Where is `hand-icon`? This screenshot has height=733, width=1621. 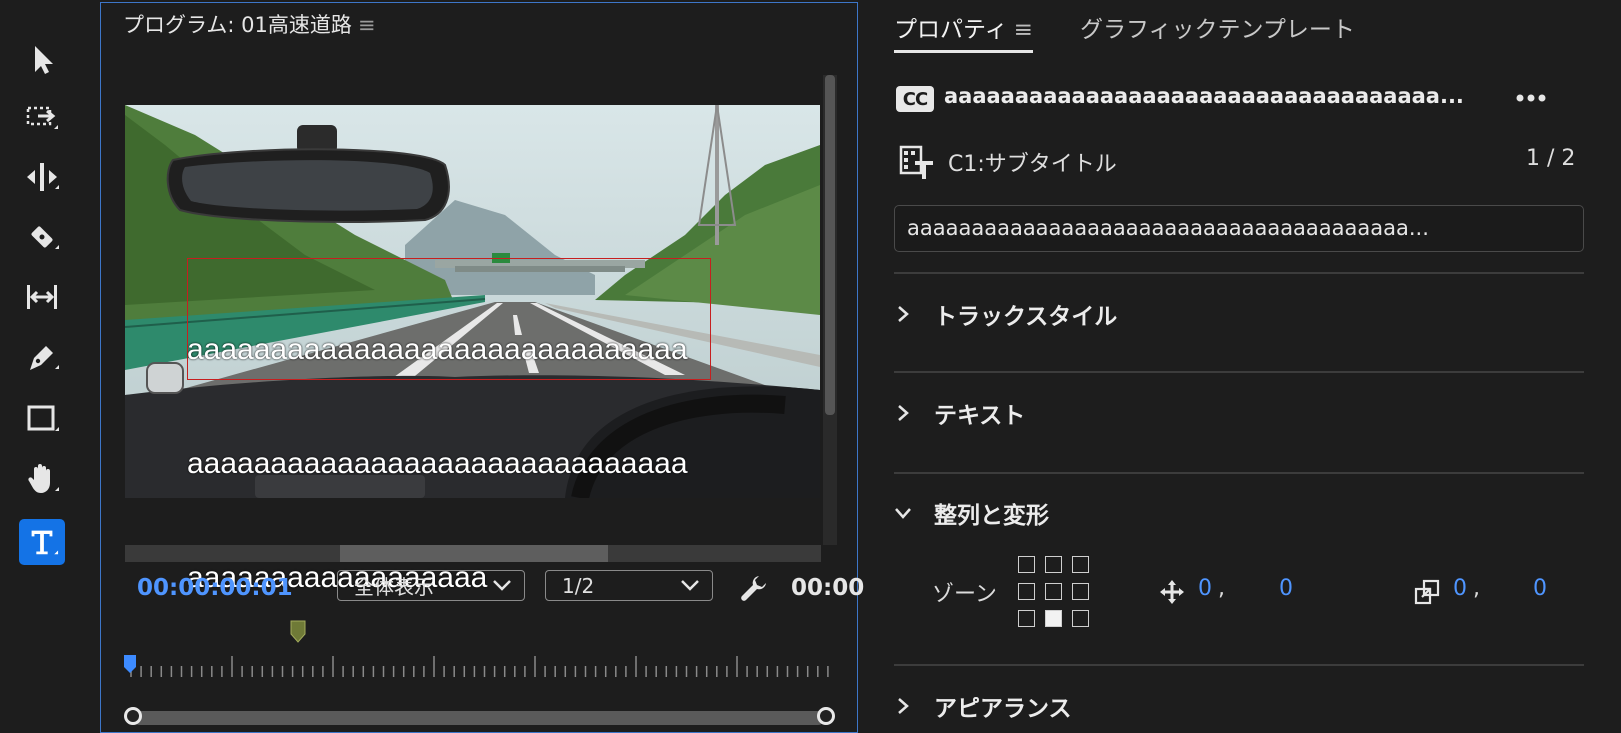 hand-icon is located at coordinates (43, 478).